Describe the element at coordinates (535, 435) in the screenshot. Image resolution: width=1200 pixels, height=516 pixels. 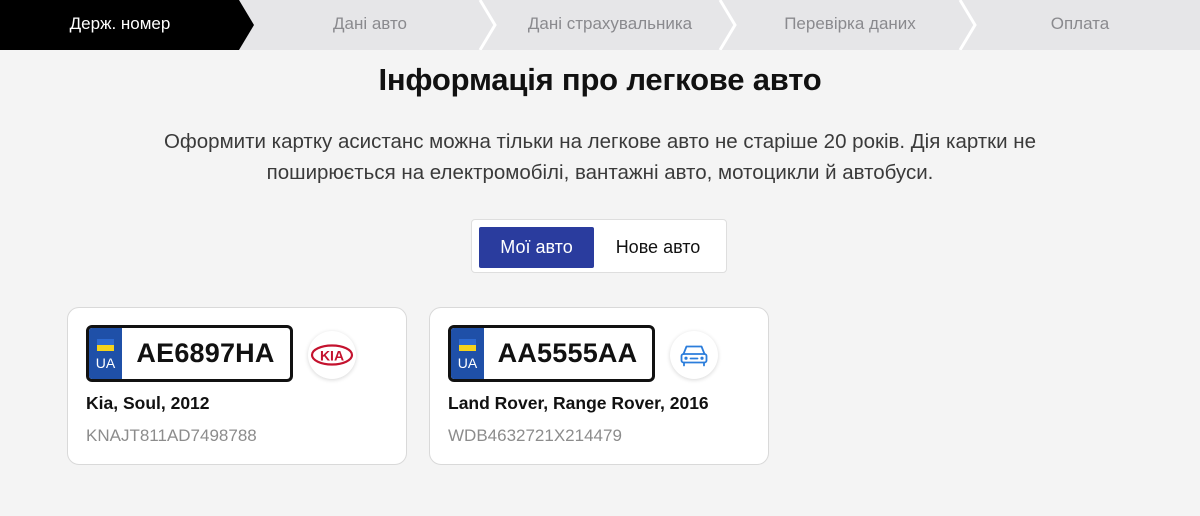
I see `car-vin: WDB4632721X214479` at that location.